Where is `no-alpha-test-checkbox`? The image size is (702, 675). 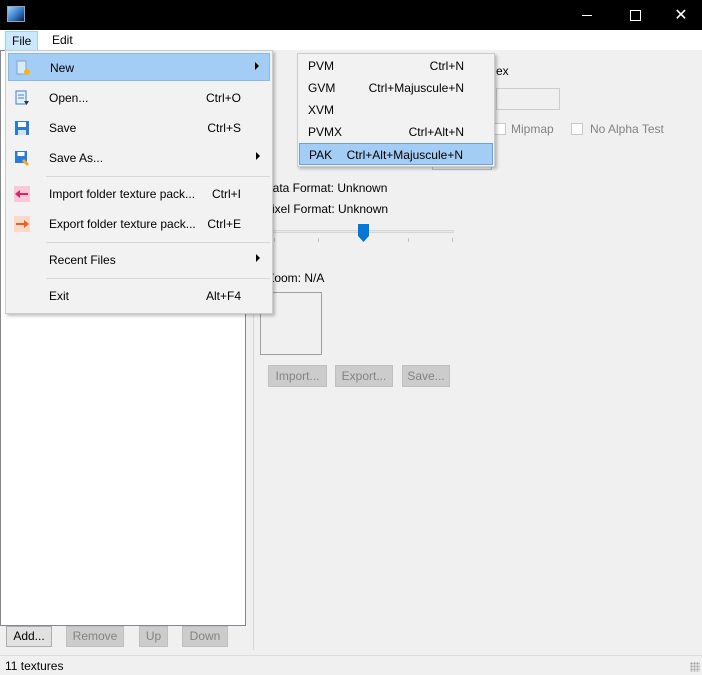
no-alpha-test-checkbox is located at coordinates (577, 129).